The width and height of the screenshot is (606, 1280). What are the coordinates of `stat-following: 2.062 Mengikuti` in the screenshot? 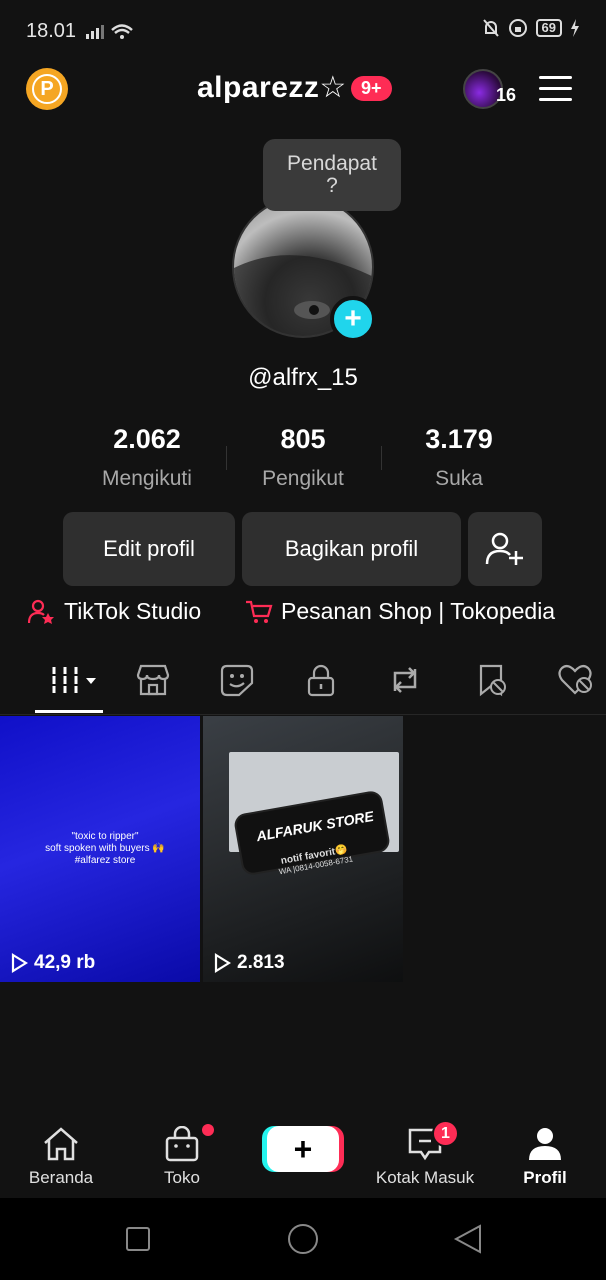 It's located at (147, 457).